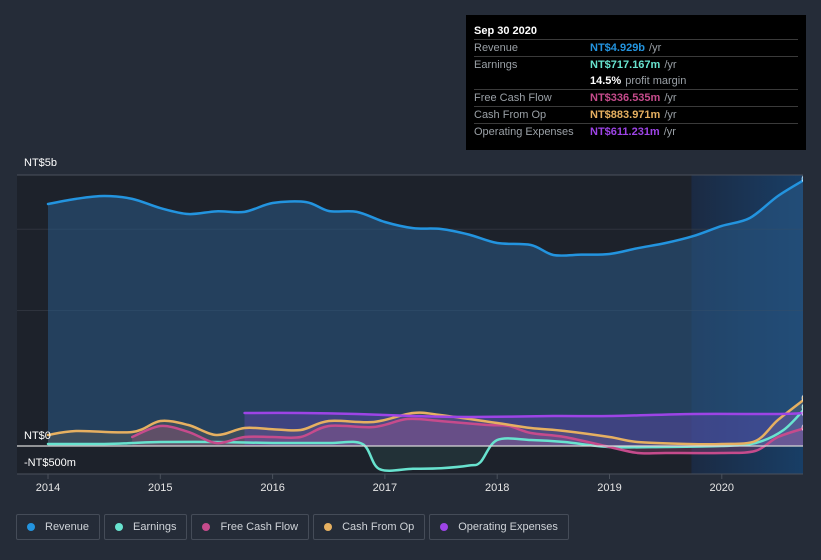 The height and width of the screenshot is (560, 821). Describe the element at coordinates (48, 488) in the screenshot. I see `x-tick-label: 2014` at that location.